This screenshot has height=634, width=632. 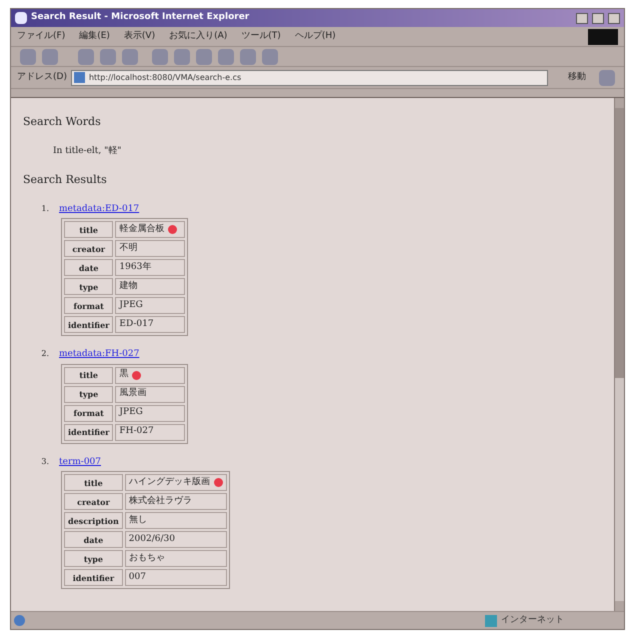 I want to click on address-field: http://localhost:8080/VMA/search-e.cs, so click(x=309, y=78).